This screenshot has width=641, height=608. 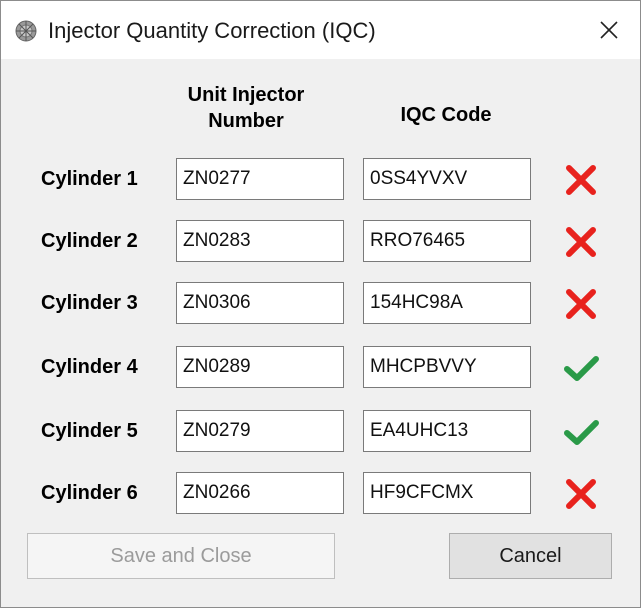 I want to click on title-bar: Injector Quantity Correction (IQC), so click(x=320, y=30).